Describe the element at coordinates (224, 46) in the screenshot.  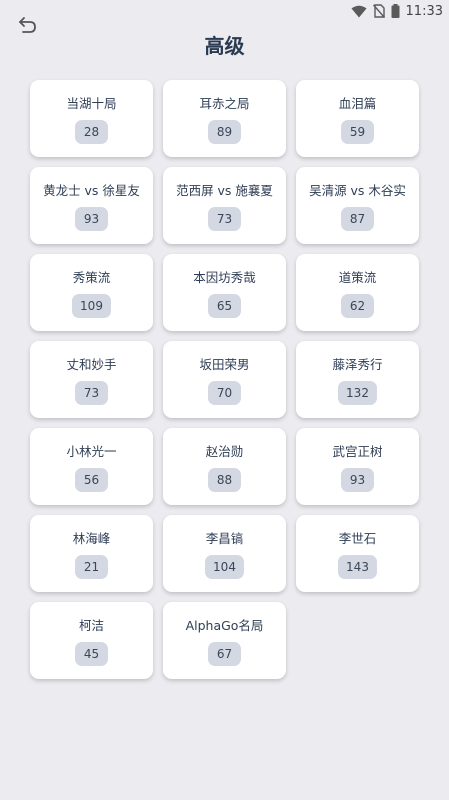
I see `page-title: 高级` at that location.